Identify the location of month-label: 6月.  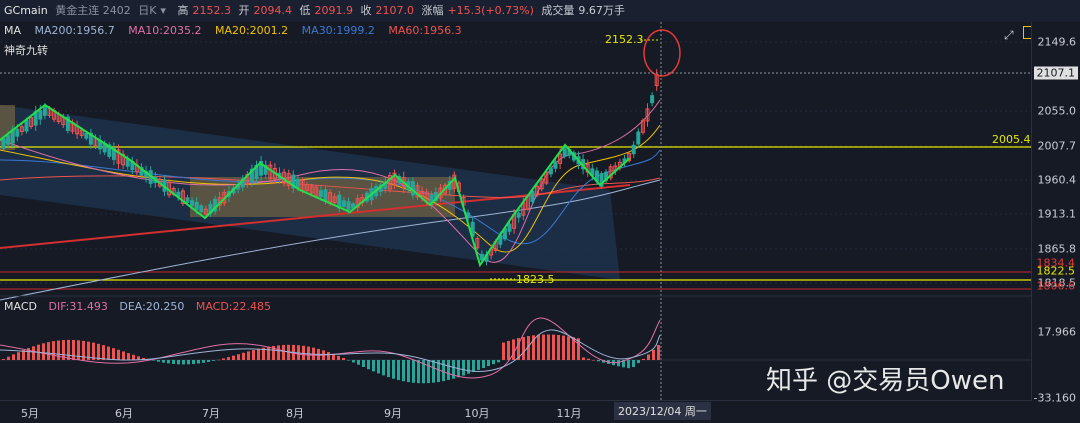
(124, 413).